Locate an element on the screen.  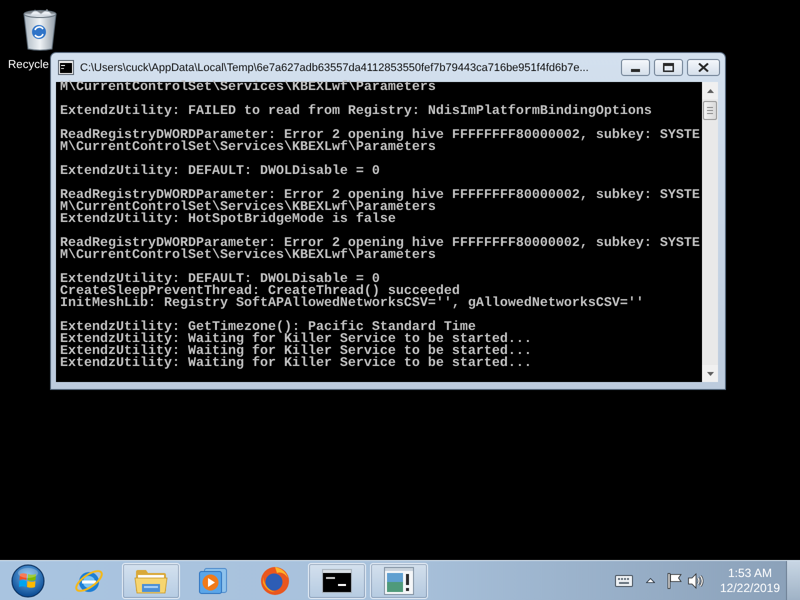
minimize-button is located at coordinates (635, 67).